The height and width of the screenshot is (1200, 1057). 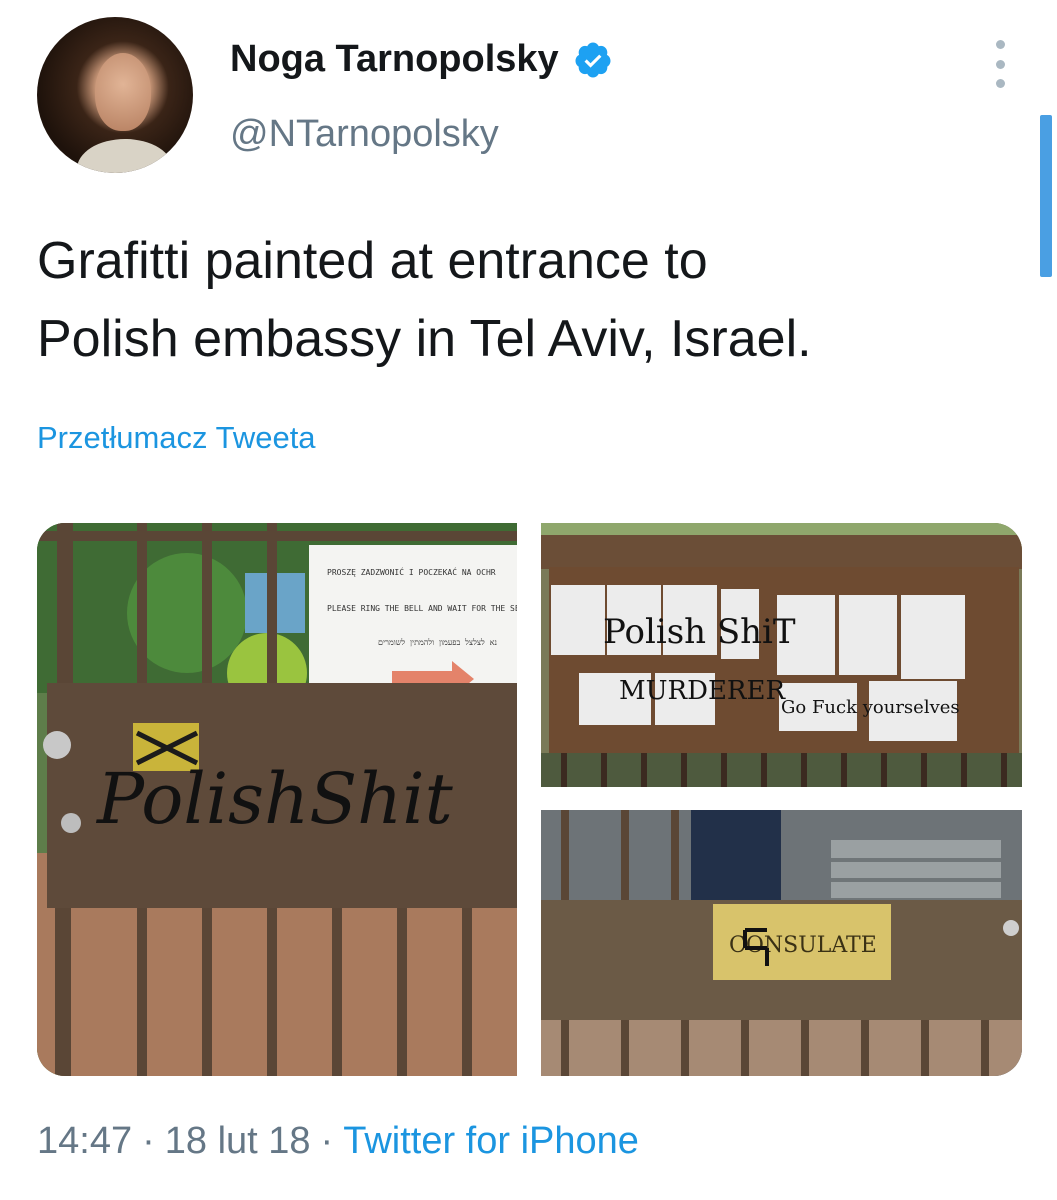 I want to click on tweet-text-line: Polish embassy in Tel Aviv, Israel., so click(x=424, y=339).